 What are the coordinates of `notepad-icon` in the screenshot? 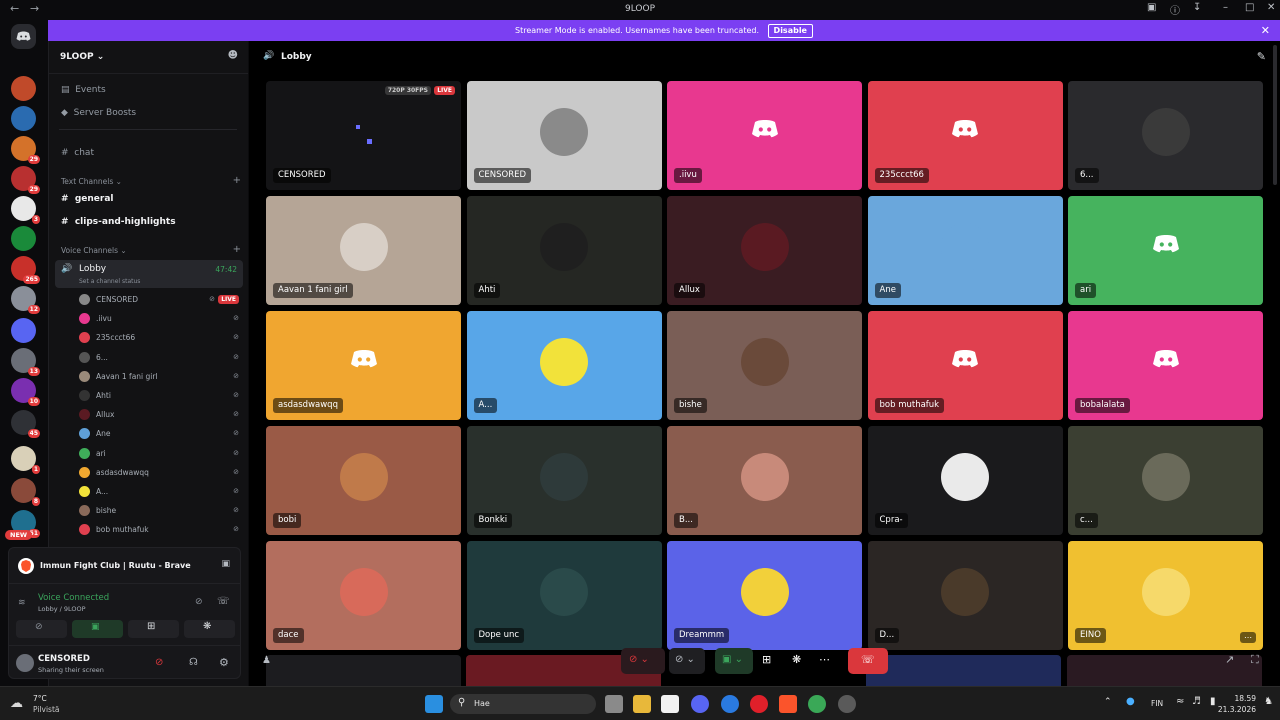 It's located at (670, 704).